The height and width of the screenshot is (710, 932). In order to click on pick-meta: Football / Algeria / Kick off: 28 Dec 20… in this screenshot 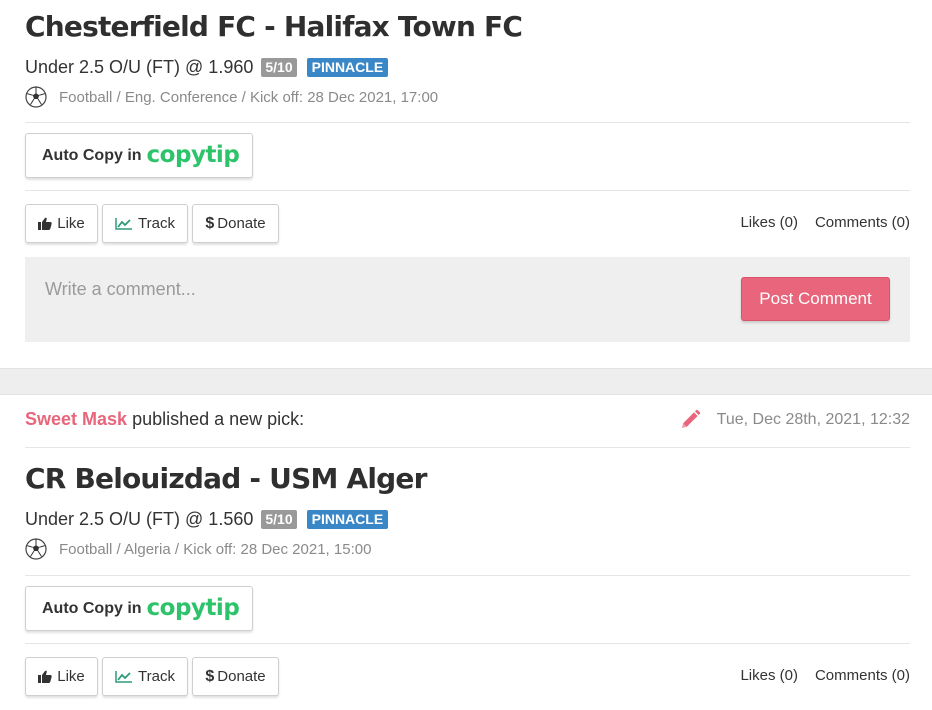, I will do `click(198, 549)`.